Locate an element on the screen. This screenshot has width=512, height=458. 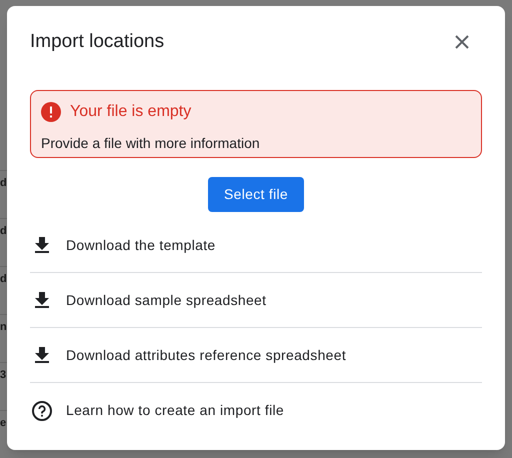
row-text: 3 is located at coordinates (3, 375).